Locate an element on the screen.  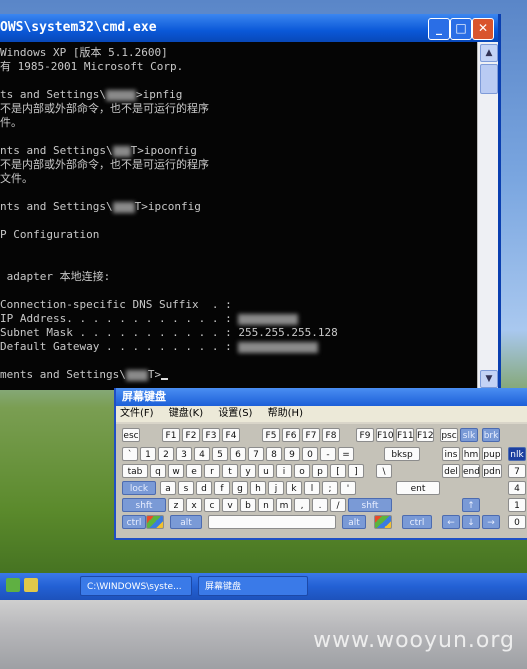
key-tab: tab is located at coordinates (135, 471).